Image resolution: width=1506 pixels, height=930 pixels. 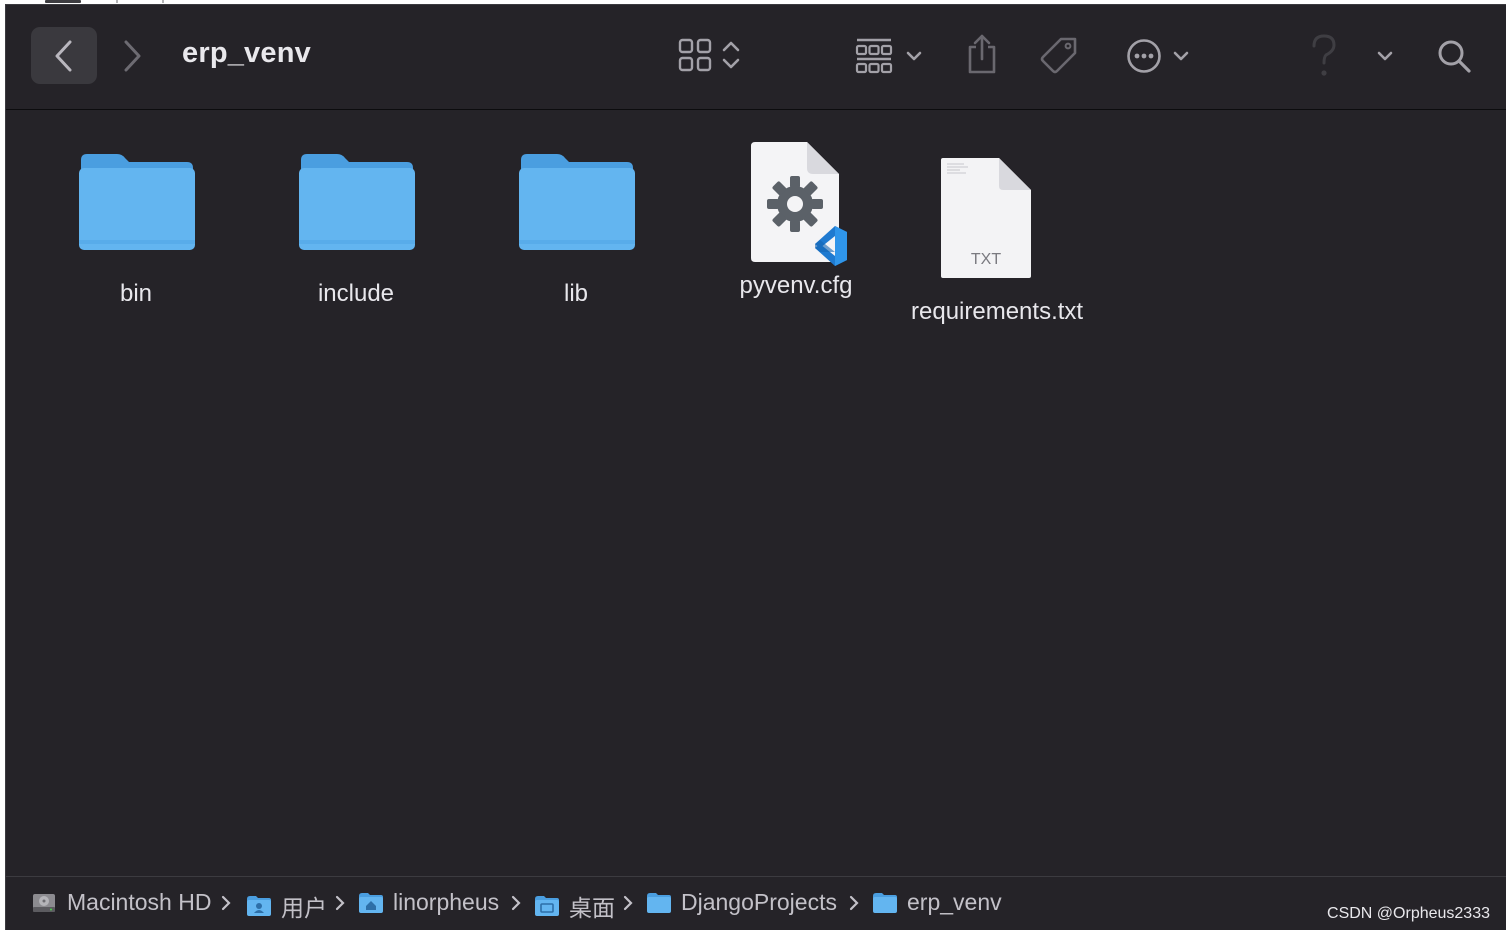 I want to click on path-item-label: linorpheus, so click(x=446, y=902).